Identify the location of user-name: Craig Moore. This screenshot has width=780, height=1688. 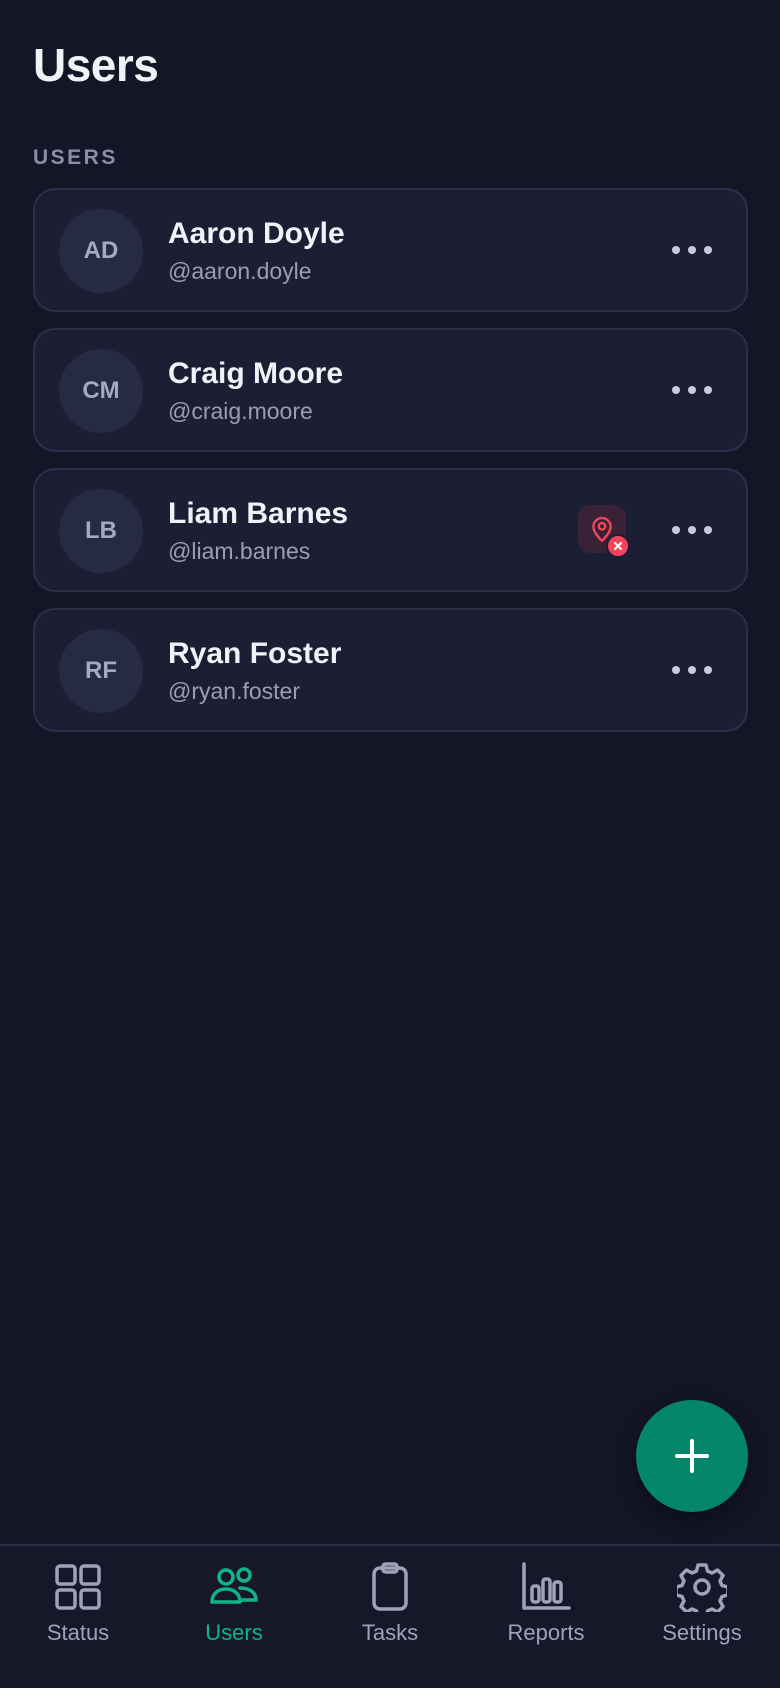
(256, 373).